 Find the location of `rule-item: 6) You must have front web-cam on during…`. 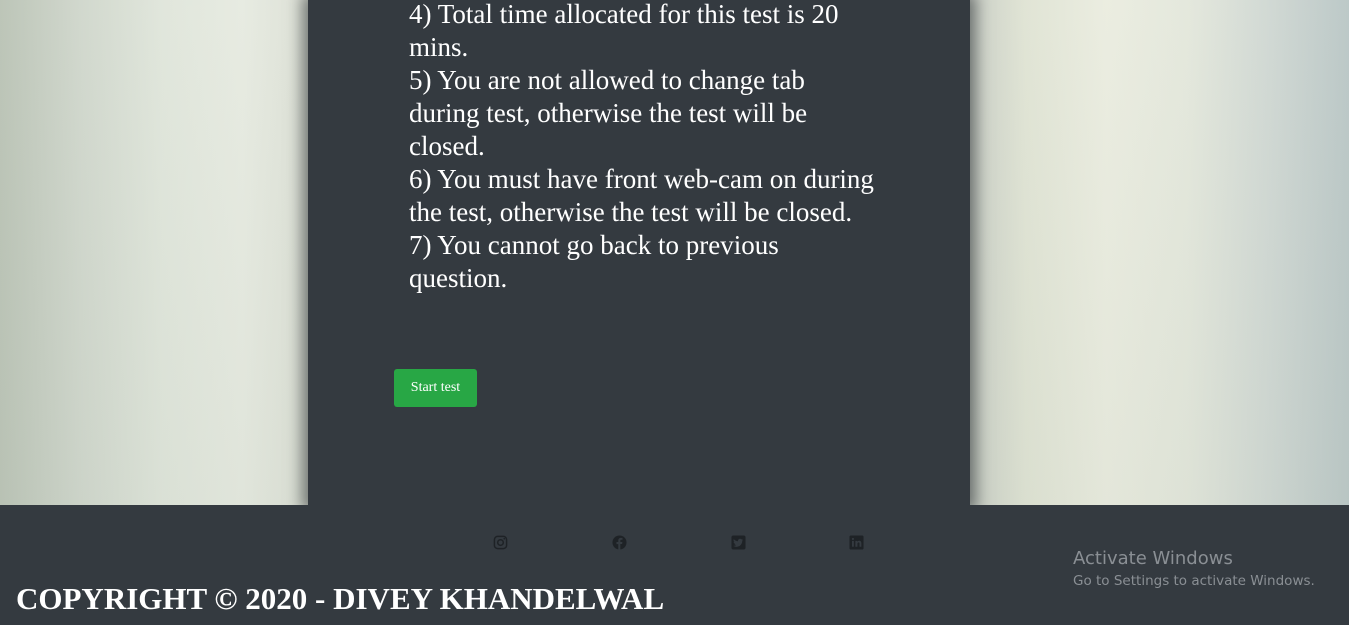

rule-item: 6) You must have front web-cam on during… is located at coordinates (641, 195).